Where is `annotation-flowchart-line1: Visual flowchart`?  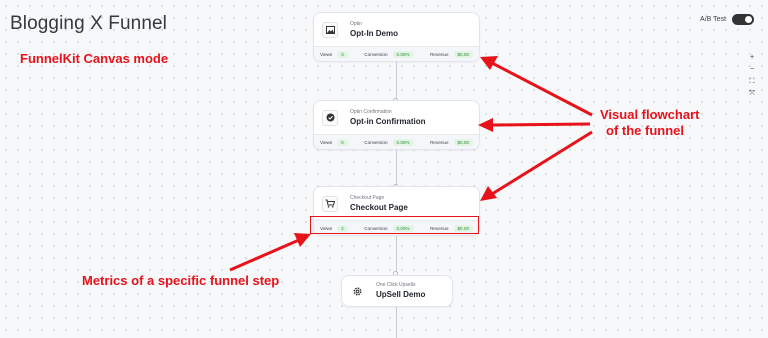
annotation-flowchart-line1: Visual flowchart is located at coordinates (650, 114).